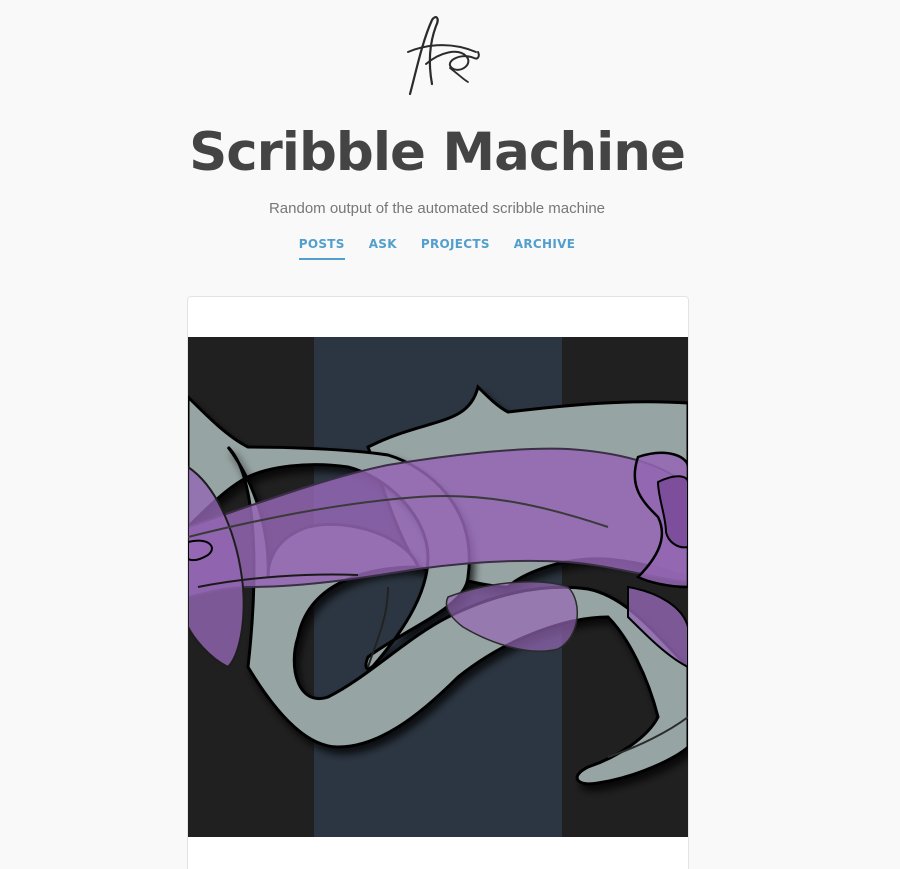  I want to click on nav-posts-link: POSTS, so click(321, 248).